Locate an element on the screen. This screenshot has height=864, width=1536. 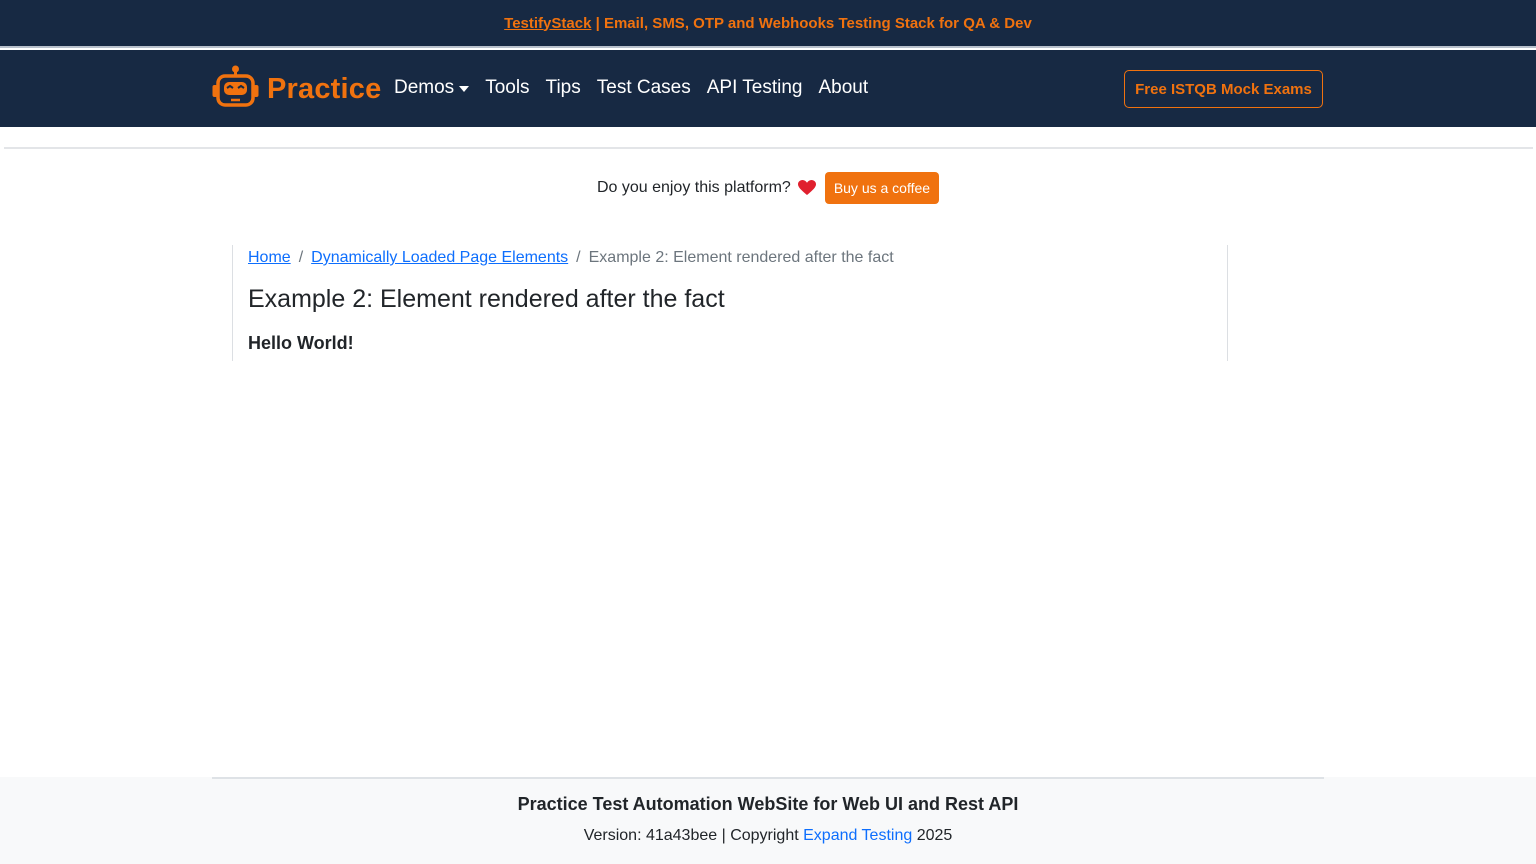
brand-name: Practice is located at coordinates (324, 88).